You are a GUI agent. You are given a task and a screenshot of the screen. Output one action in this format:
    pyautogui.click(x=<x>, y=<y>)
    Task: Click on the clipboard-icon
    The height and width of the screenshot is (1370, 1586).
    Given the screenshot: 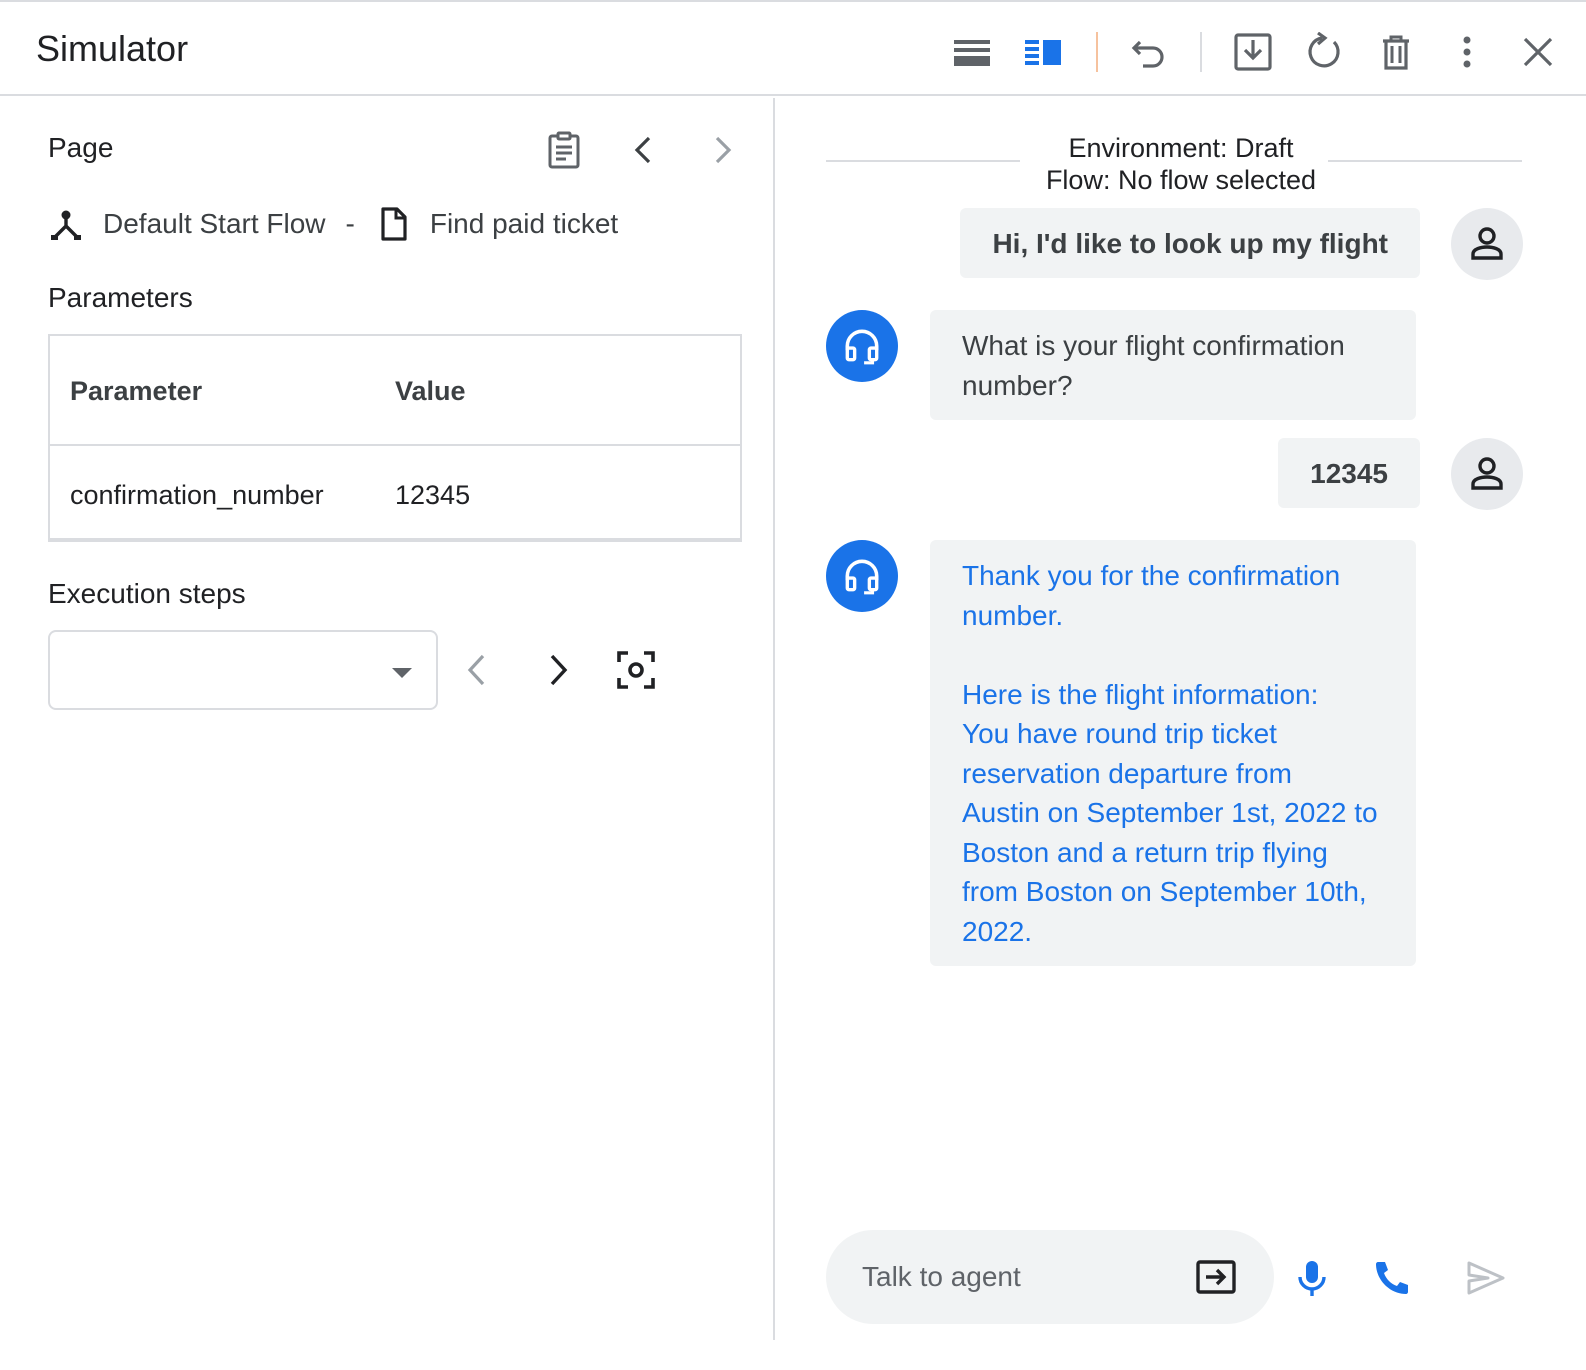 What is the action you would take?
    pyautogui.click(x=564, y=150)
    